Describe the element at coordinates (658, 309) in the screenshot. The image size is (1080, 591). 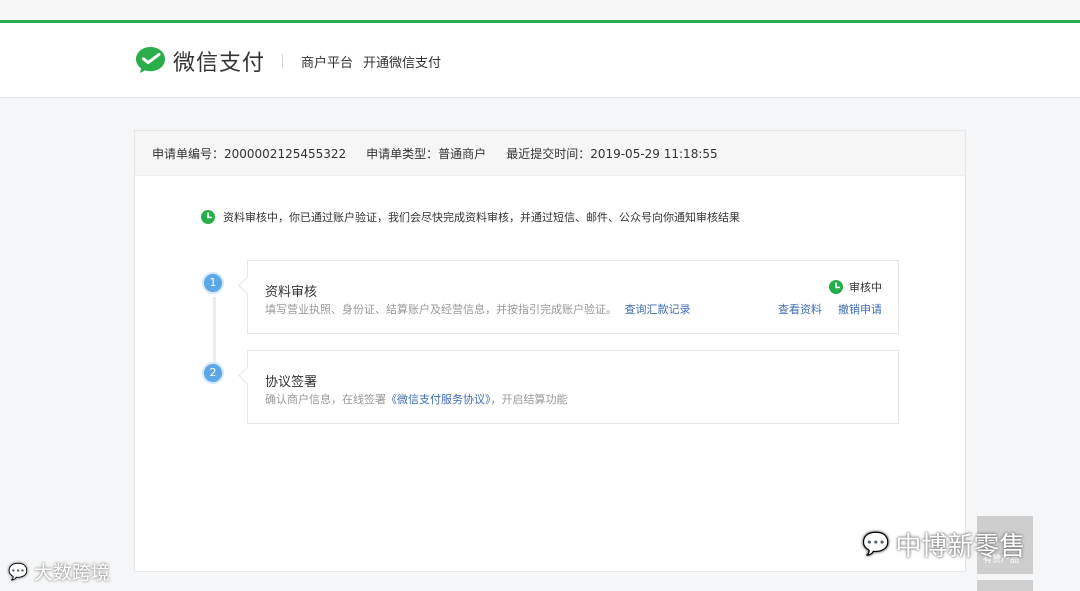
I see `remittance-record-link: 查询汇款记录` at that location.